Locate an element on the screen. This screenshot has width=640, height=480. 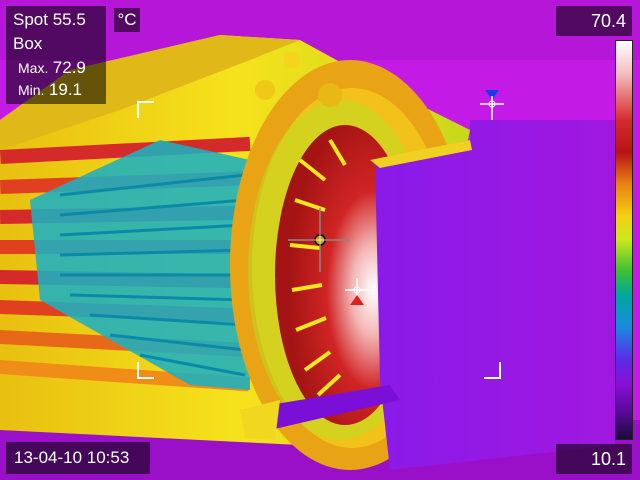
box-min-readout: Min. 19.1 is located at coordinates (50, 90).